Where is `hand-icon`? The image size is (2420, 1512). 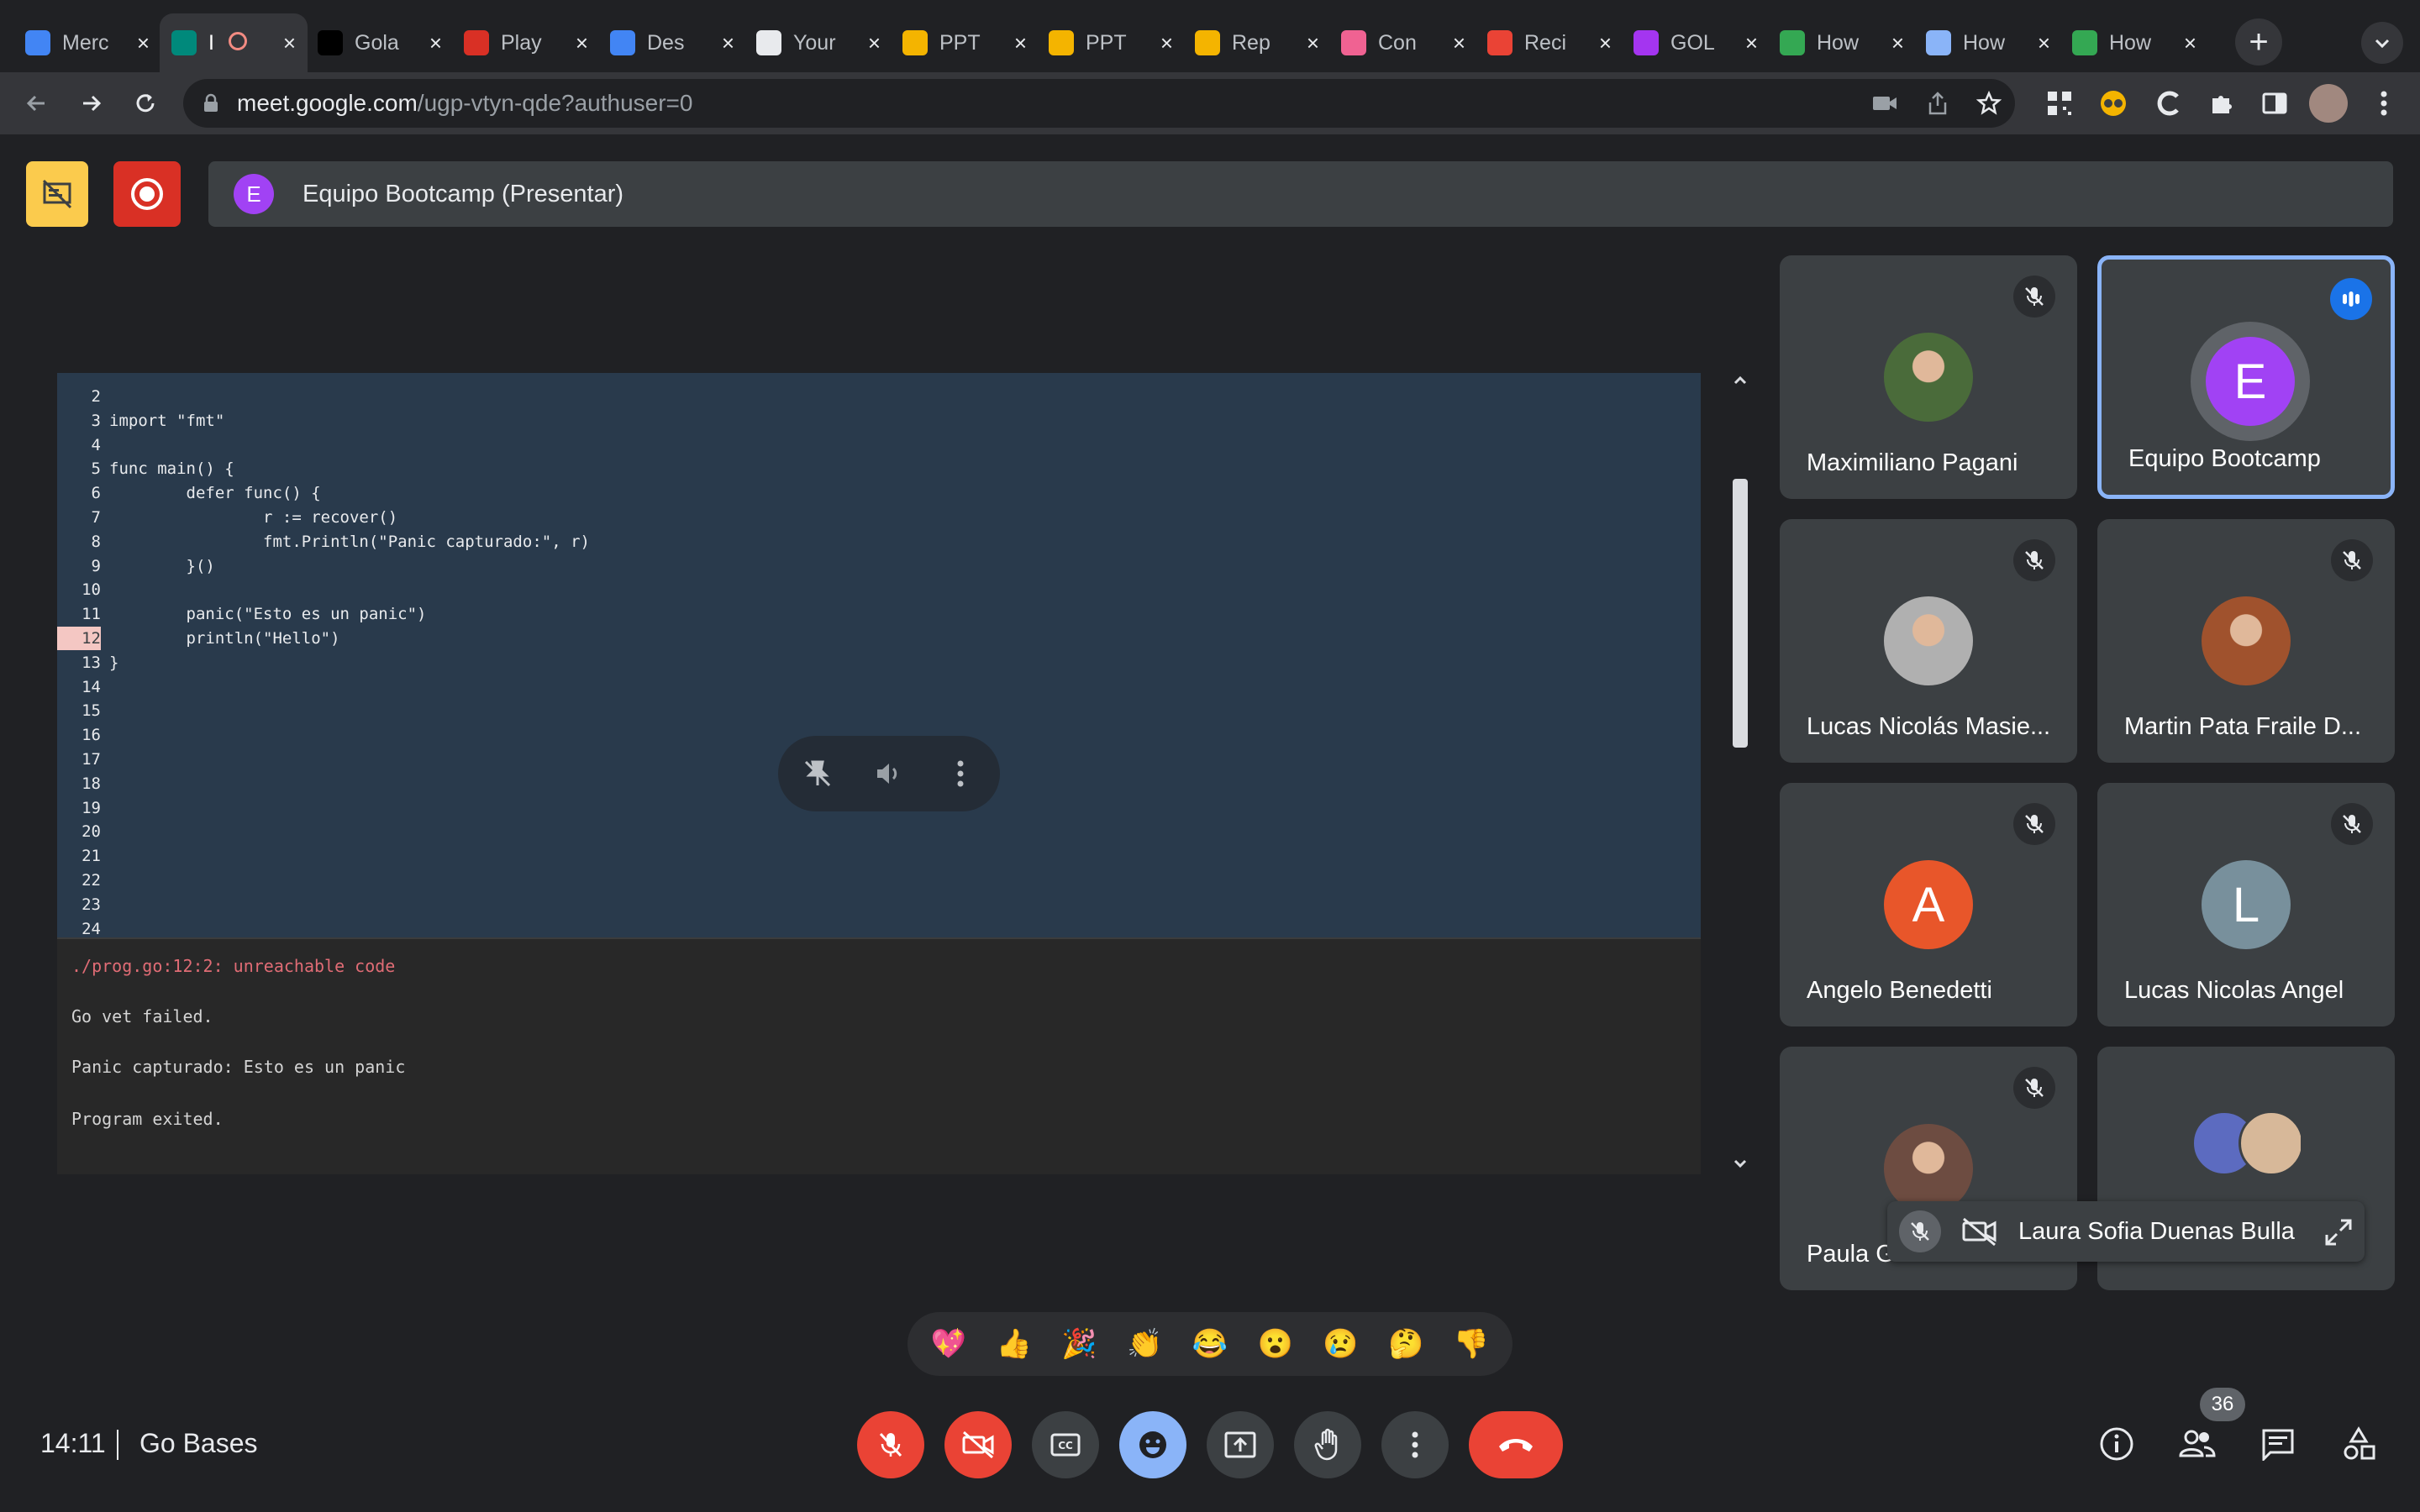 hand-icon is located at coordinates (1326, 1444).